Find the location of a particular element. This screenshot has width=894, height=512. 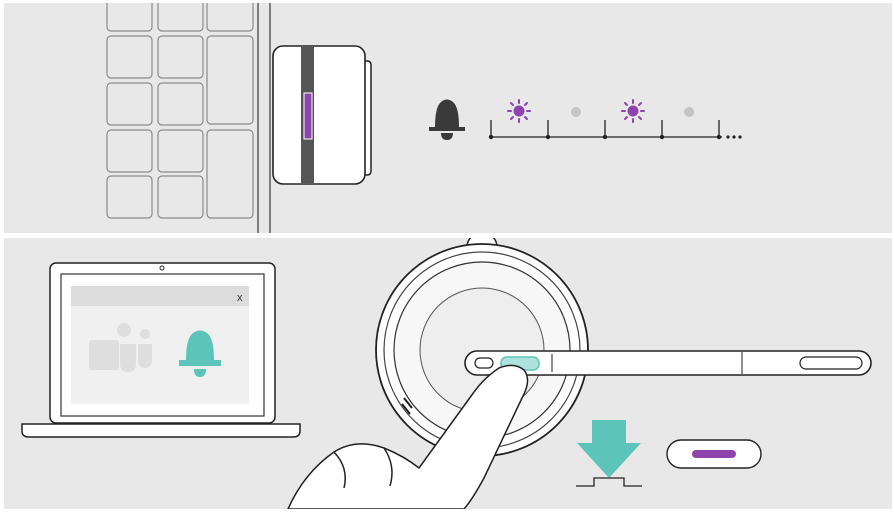

bell-icon is located at coordinates (447, 119).